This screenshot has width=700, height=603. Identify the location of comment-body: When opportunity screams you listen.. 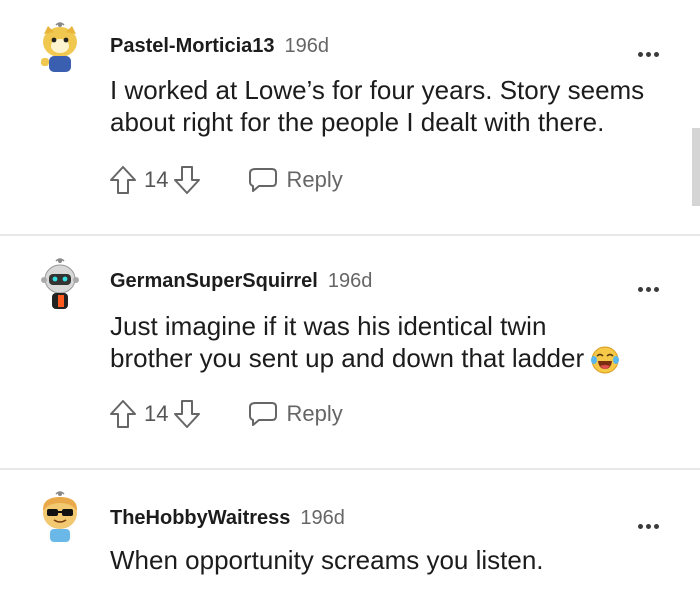
(390, 560).